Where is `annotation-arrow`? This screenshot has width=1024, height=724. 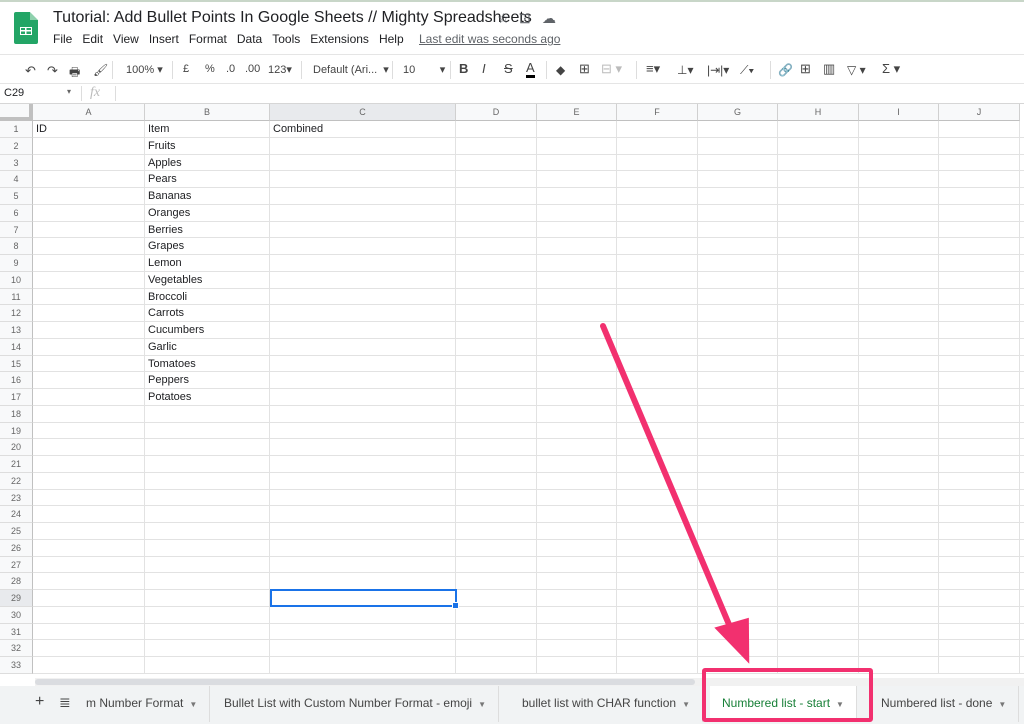
annotation-arrow is located at coordinates (675, 493).